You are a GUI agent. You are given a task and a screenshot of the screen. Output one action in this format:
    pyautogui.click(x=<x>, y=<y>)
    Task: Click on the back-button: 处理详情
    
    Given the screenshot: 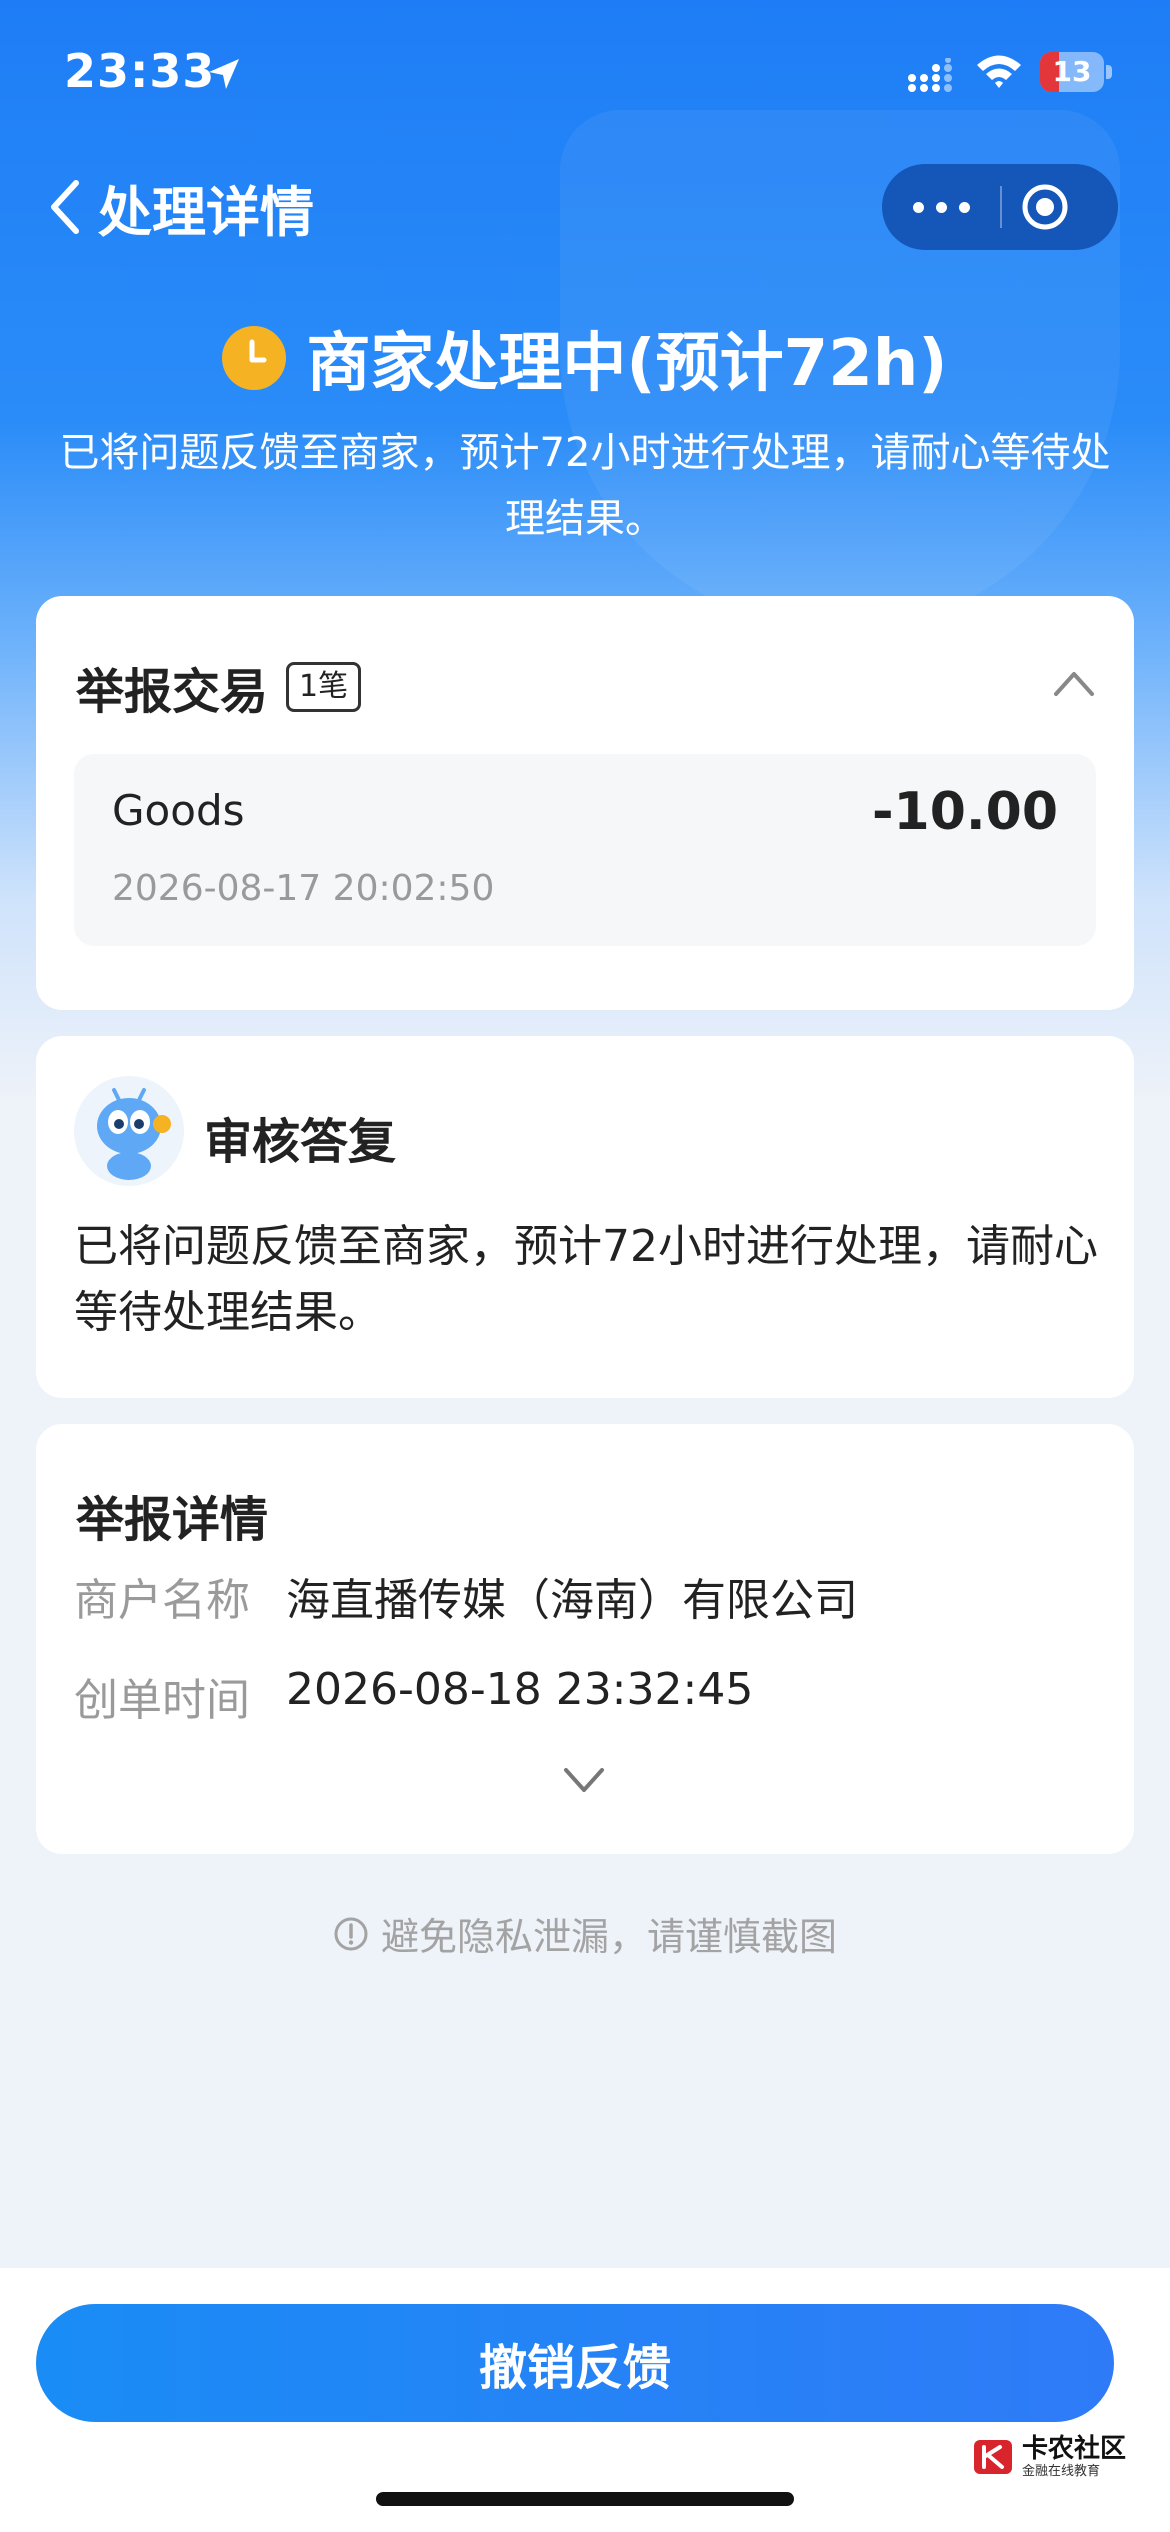 What is the action you would take?
    pyautogui.click(x=179, y=207)
    